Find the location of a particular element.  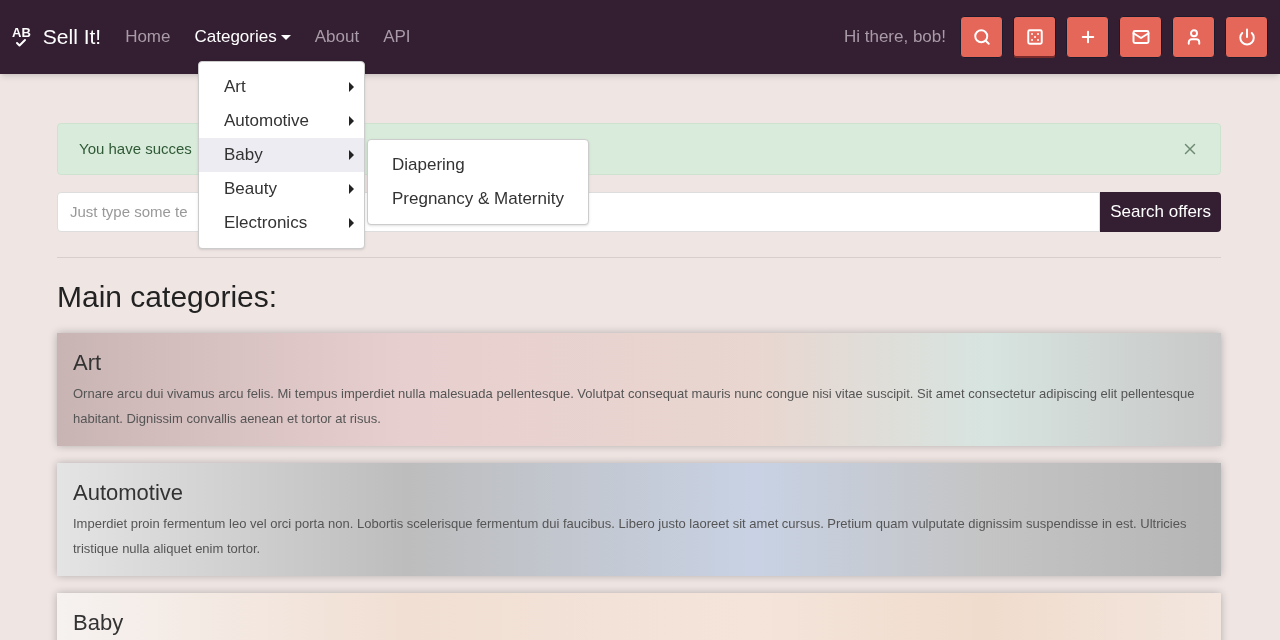

mail-button is located at coordinates (1140, 37).